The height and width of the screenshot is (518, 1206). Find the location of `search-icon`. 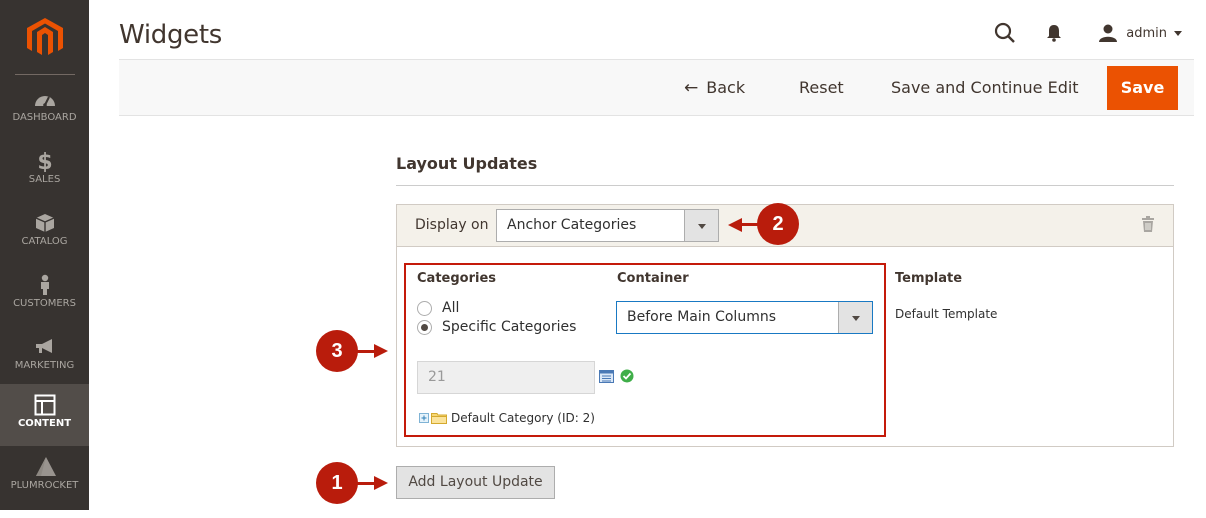

search-icon is located at coordinates (1005, 32).